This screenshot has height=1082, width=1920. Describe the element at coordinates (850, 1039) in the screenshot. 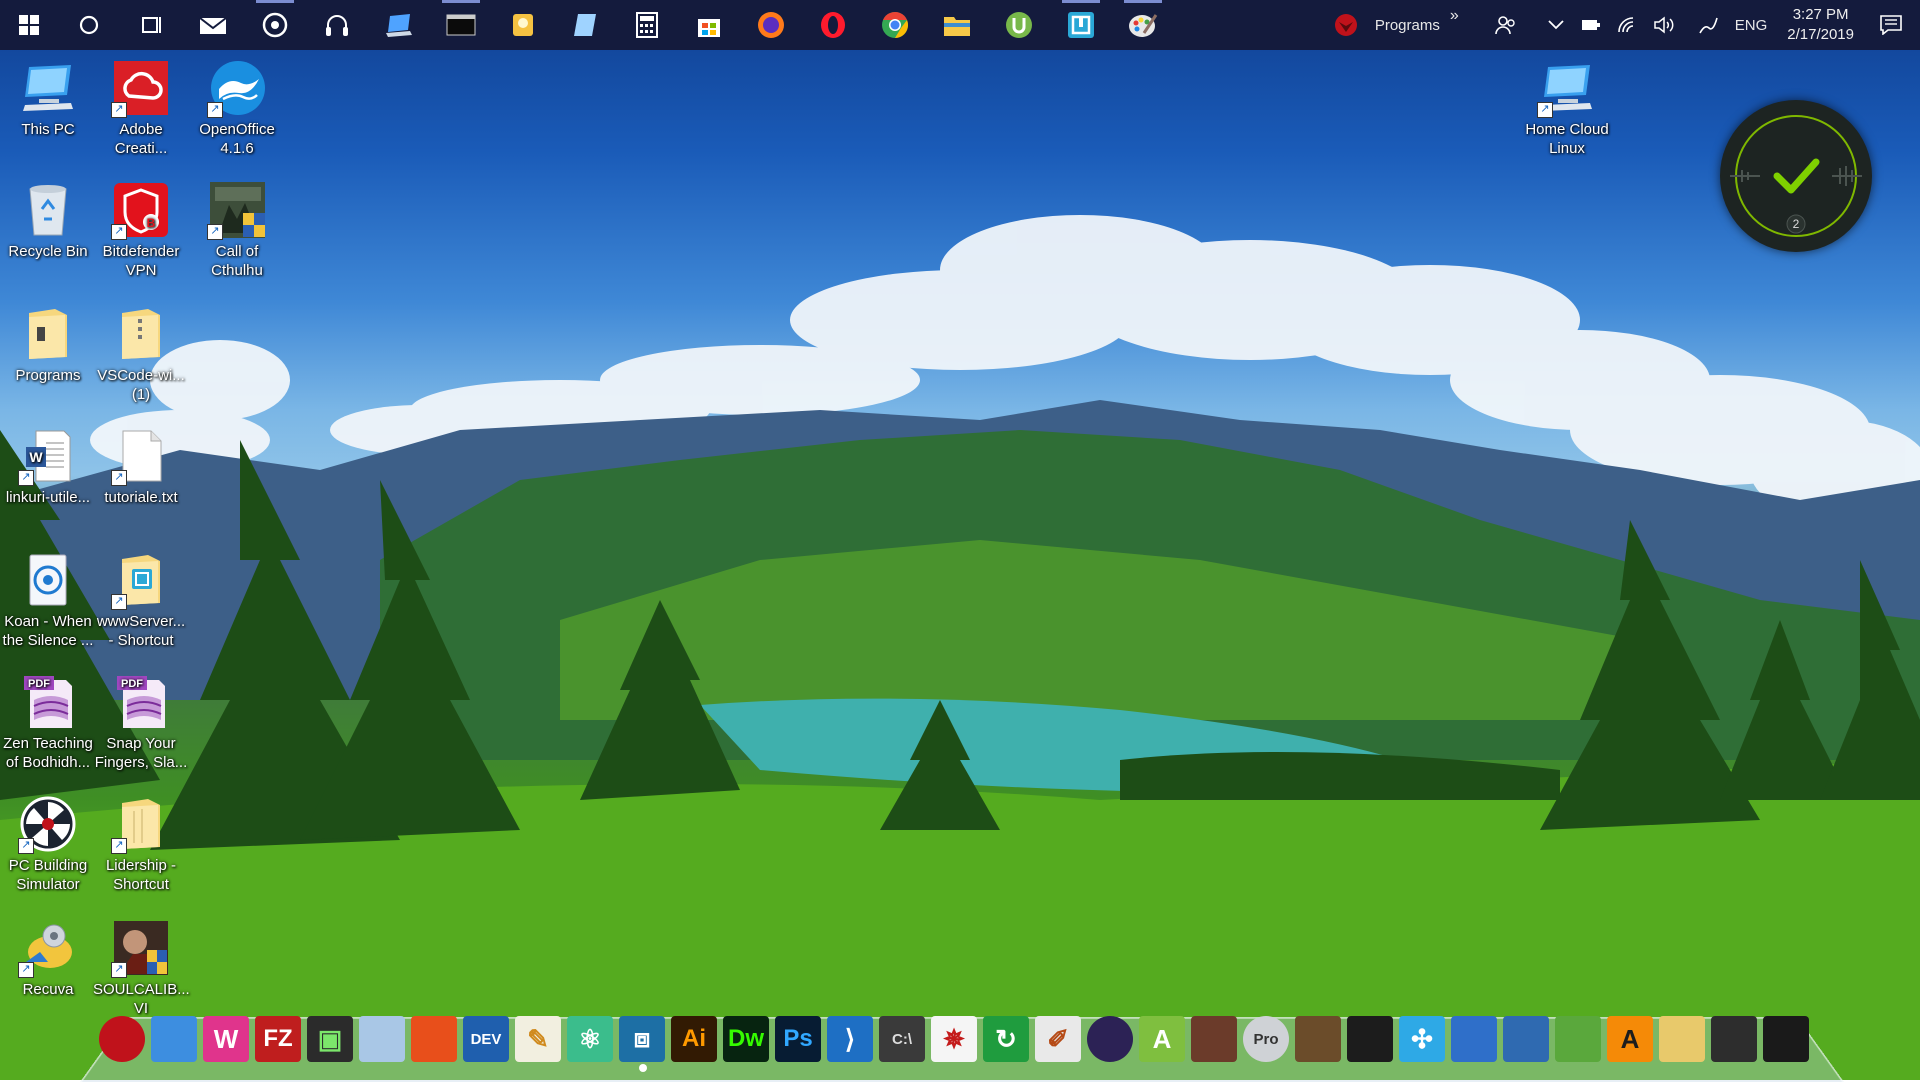

I see `vscode-dock-item: ⟩` at that location.